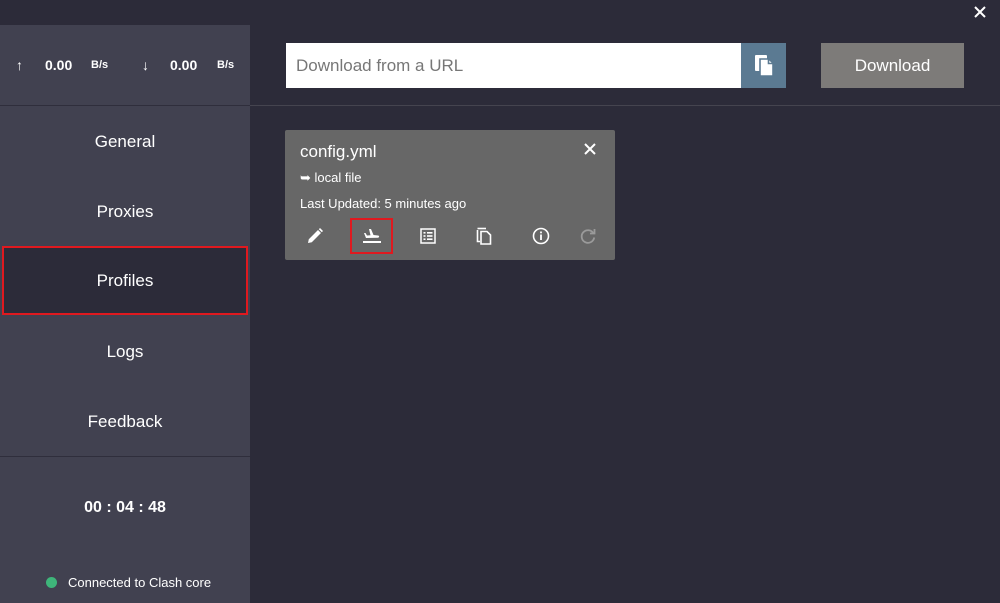 The width and height of the screenshot is (1000, 603). I want to click on info-button, so click(541, 236).